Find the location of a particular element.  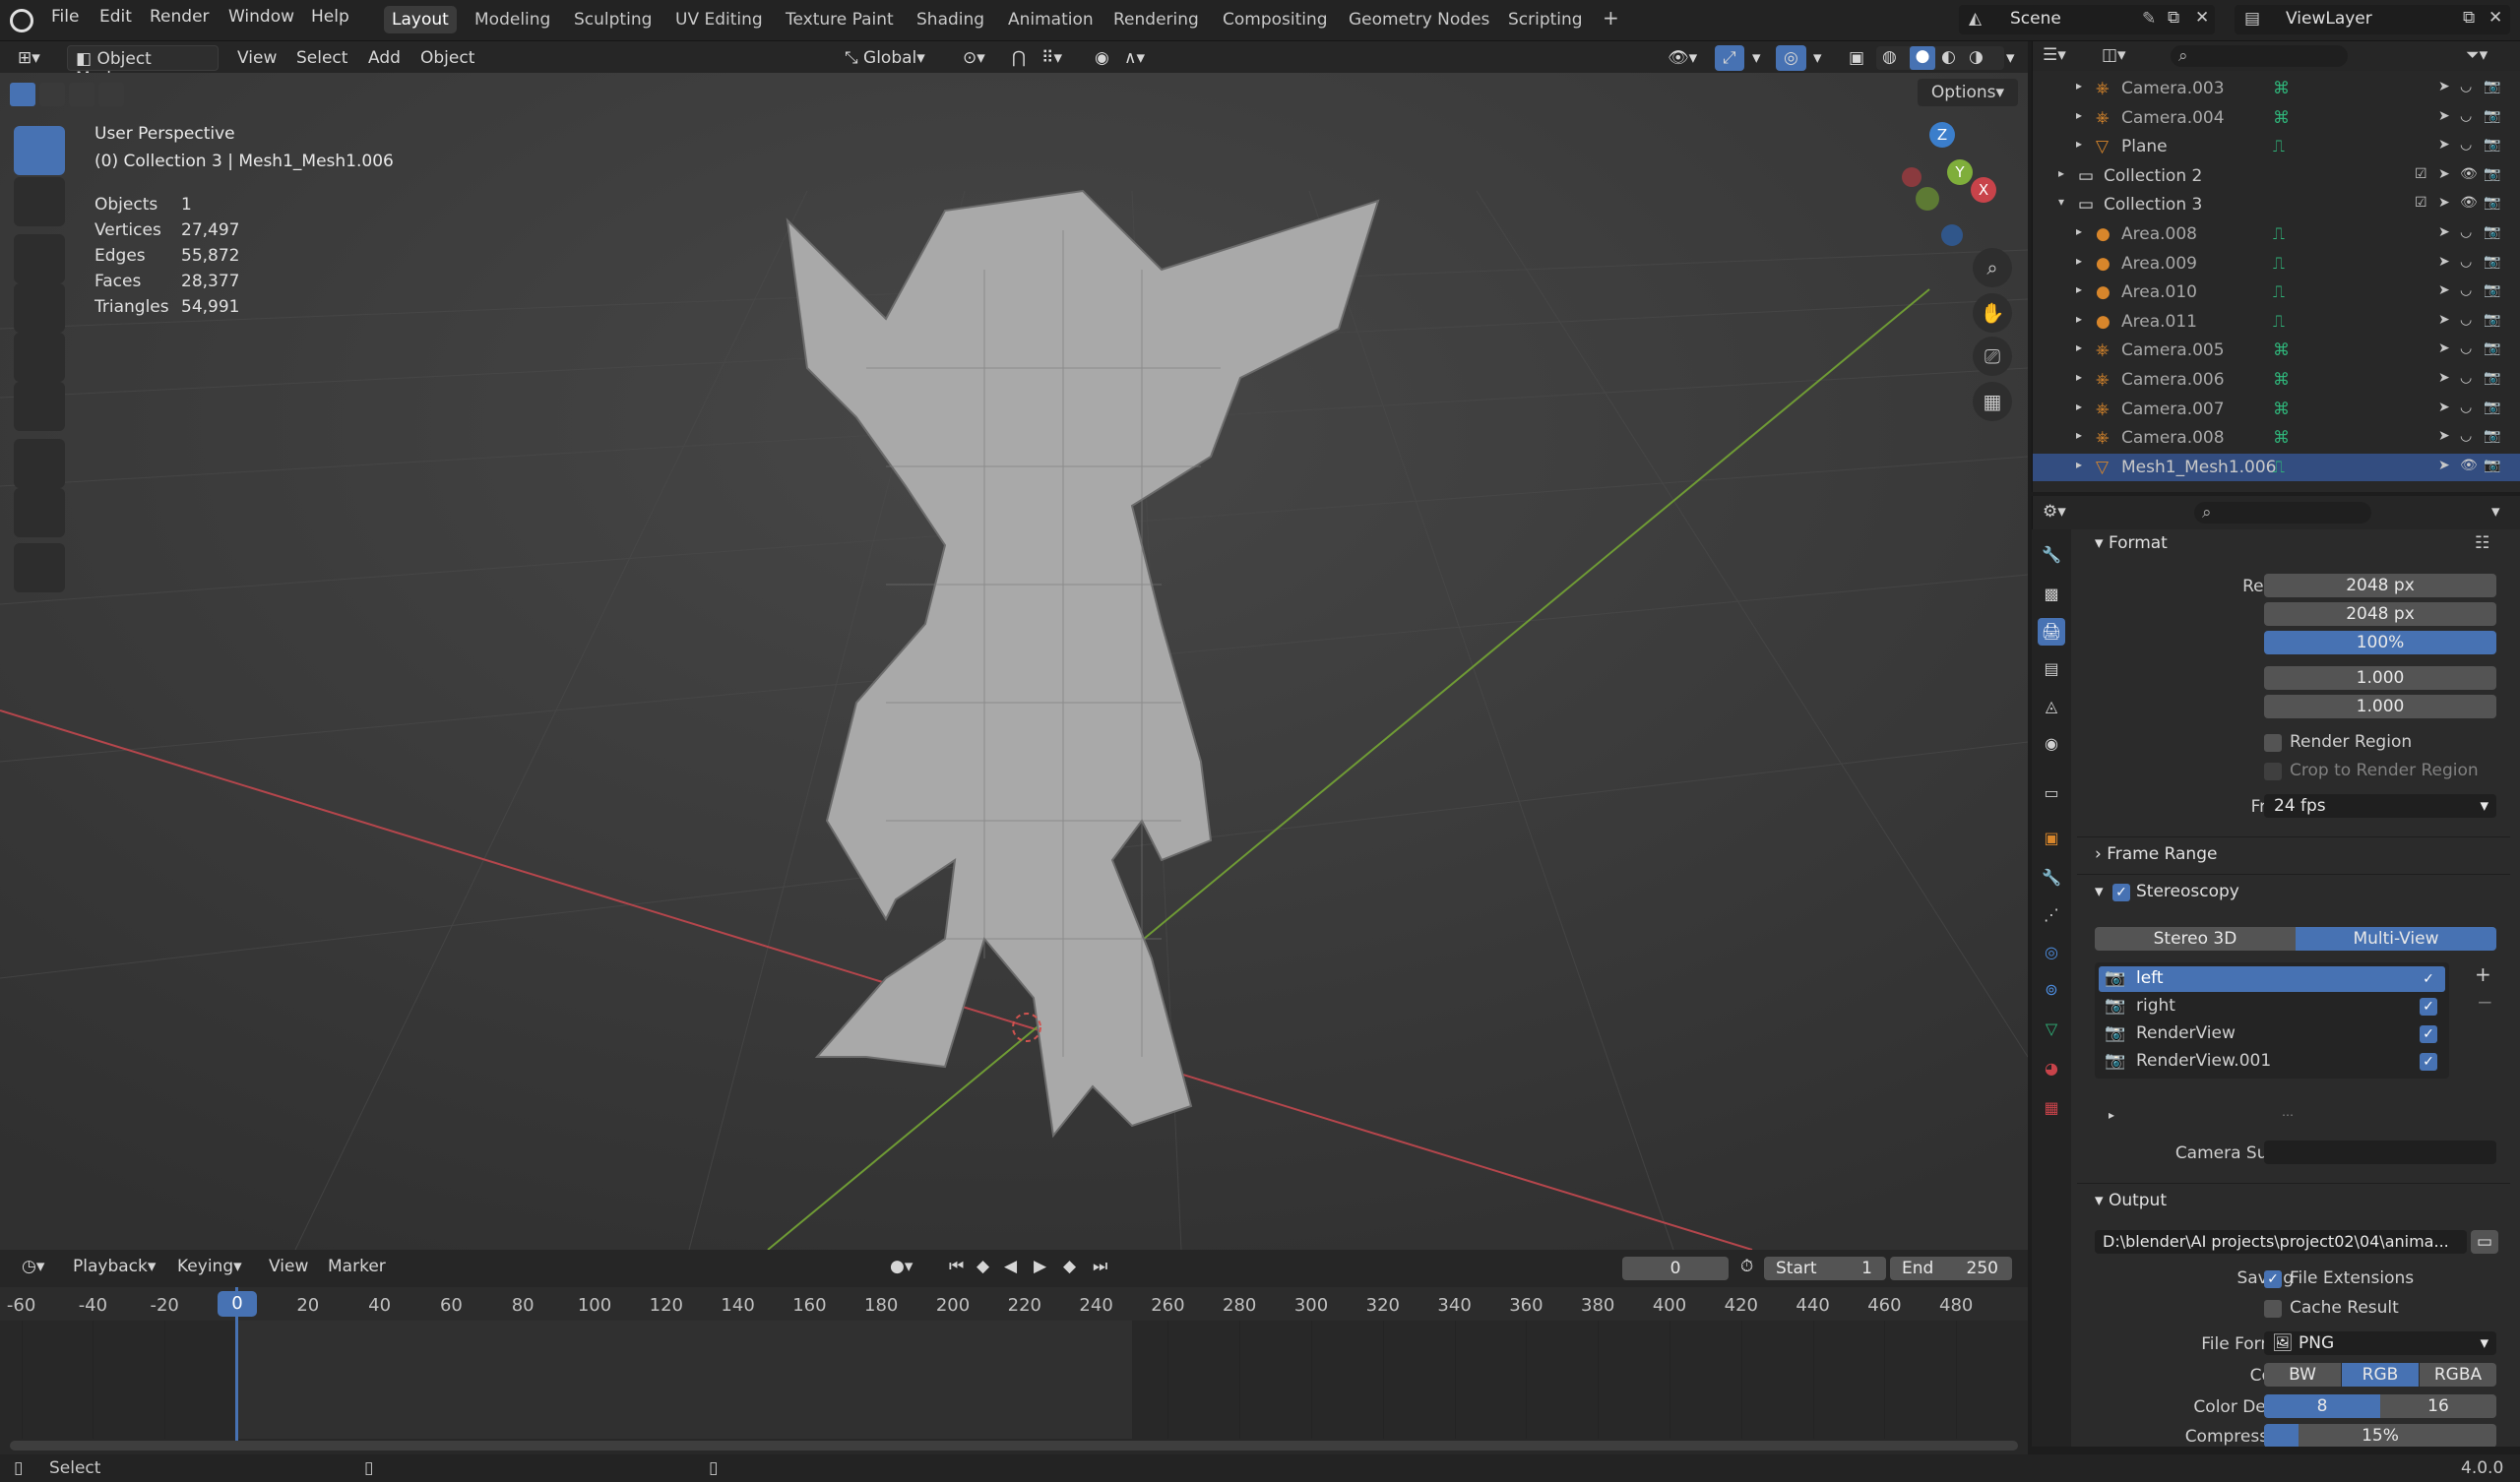

options-button: Options▾ is located at coordinates (1968, 92).